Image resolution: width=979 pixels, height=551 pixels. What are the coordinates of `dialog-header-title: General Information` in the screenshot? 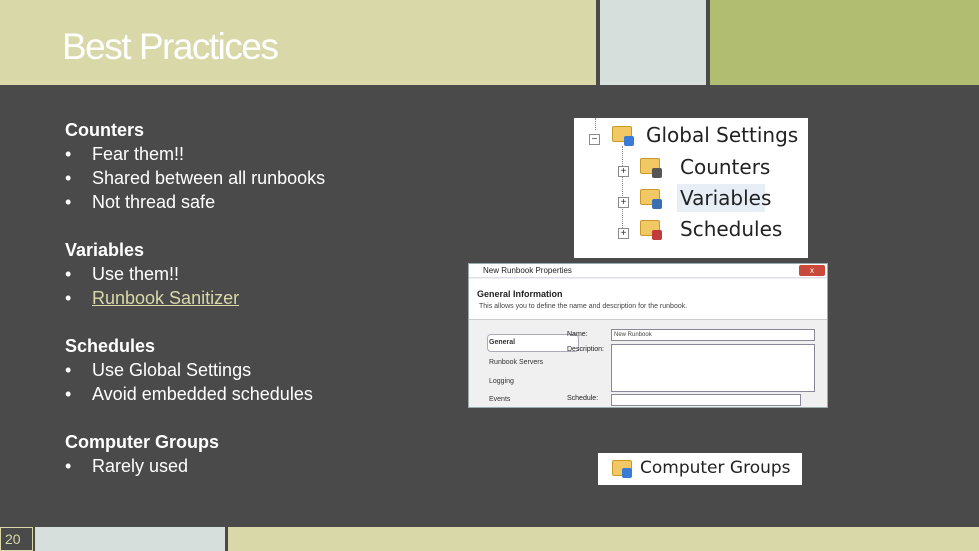 It's located at (520, 294).